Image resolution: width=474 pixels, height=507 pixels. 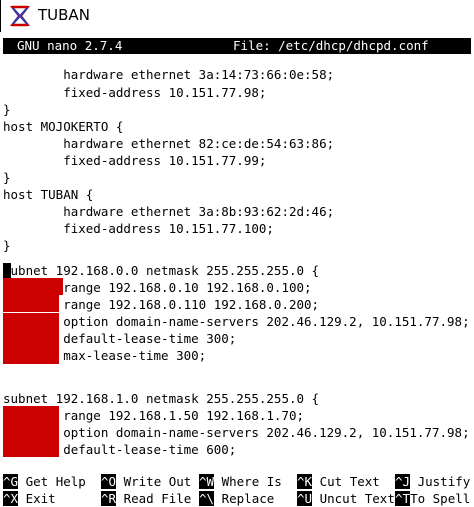 What do you see at coordinates (251, 481) in the screenshot?
I see `shortcut-label: Where Is` at bounding box center [251, 481].